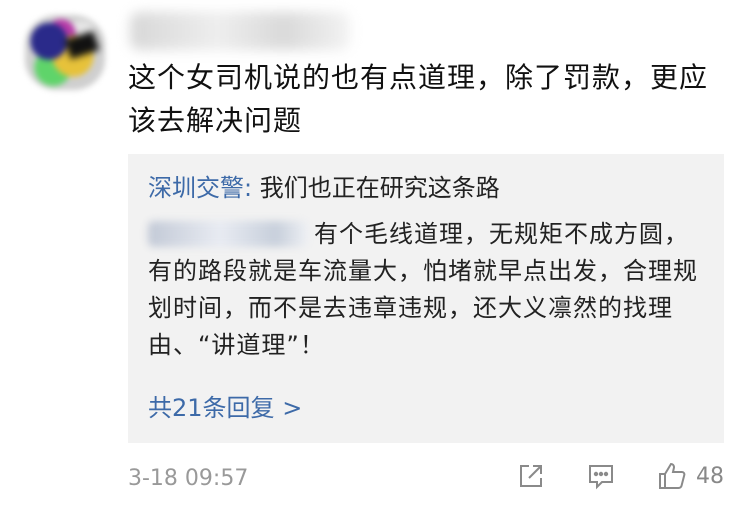  I want to click on reply-author-colon: :, so click(248, 188).